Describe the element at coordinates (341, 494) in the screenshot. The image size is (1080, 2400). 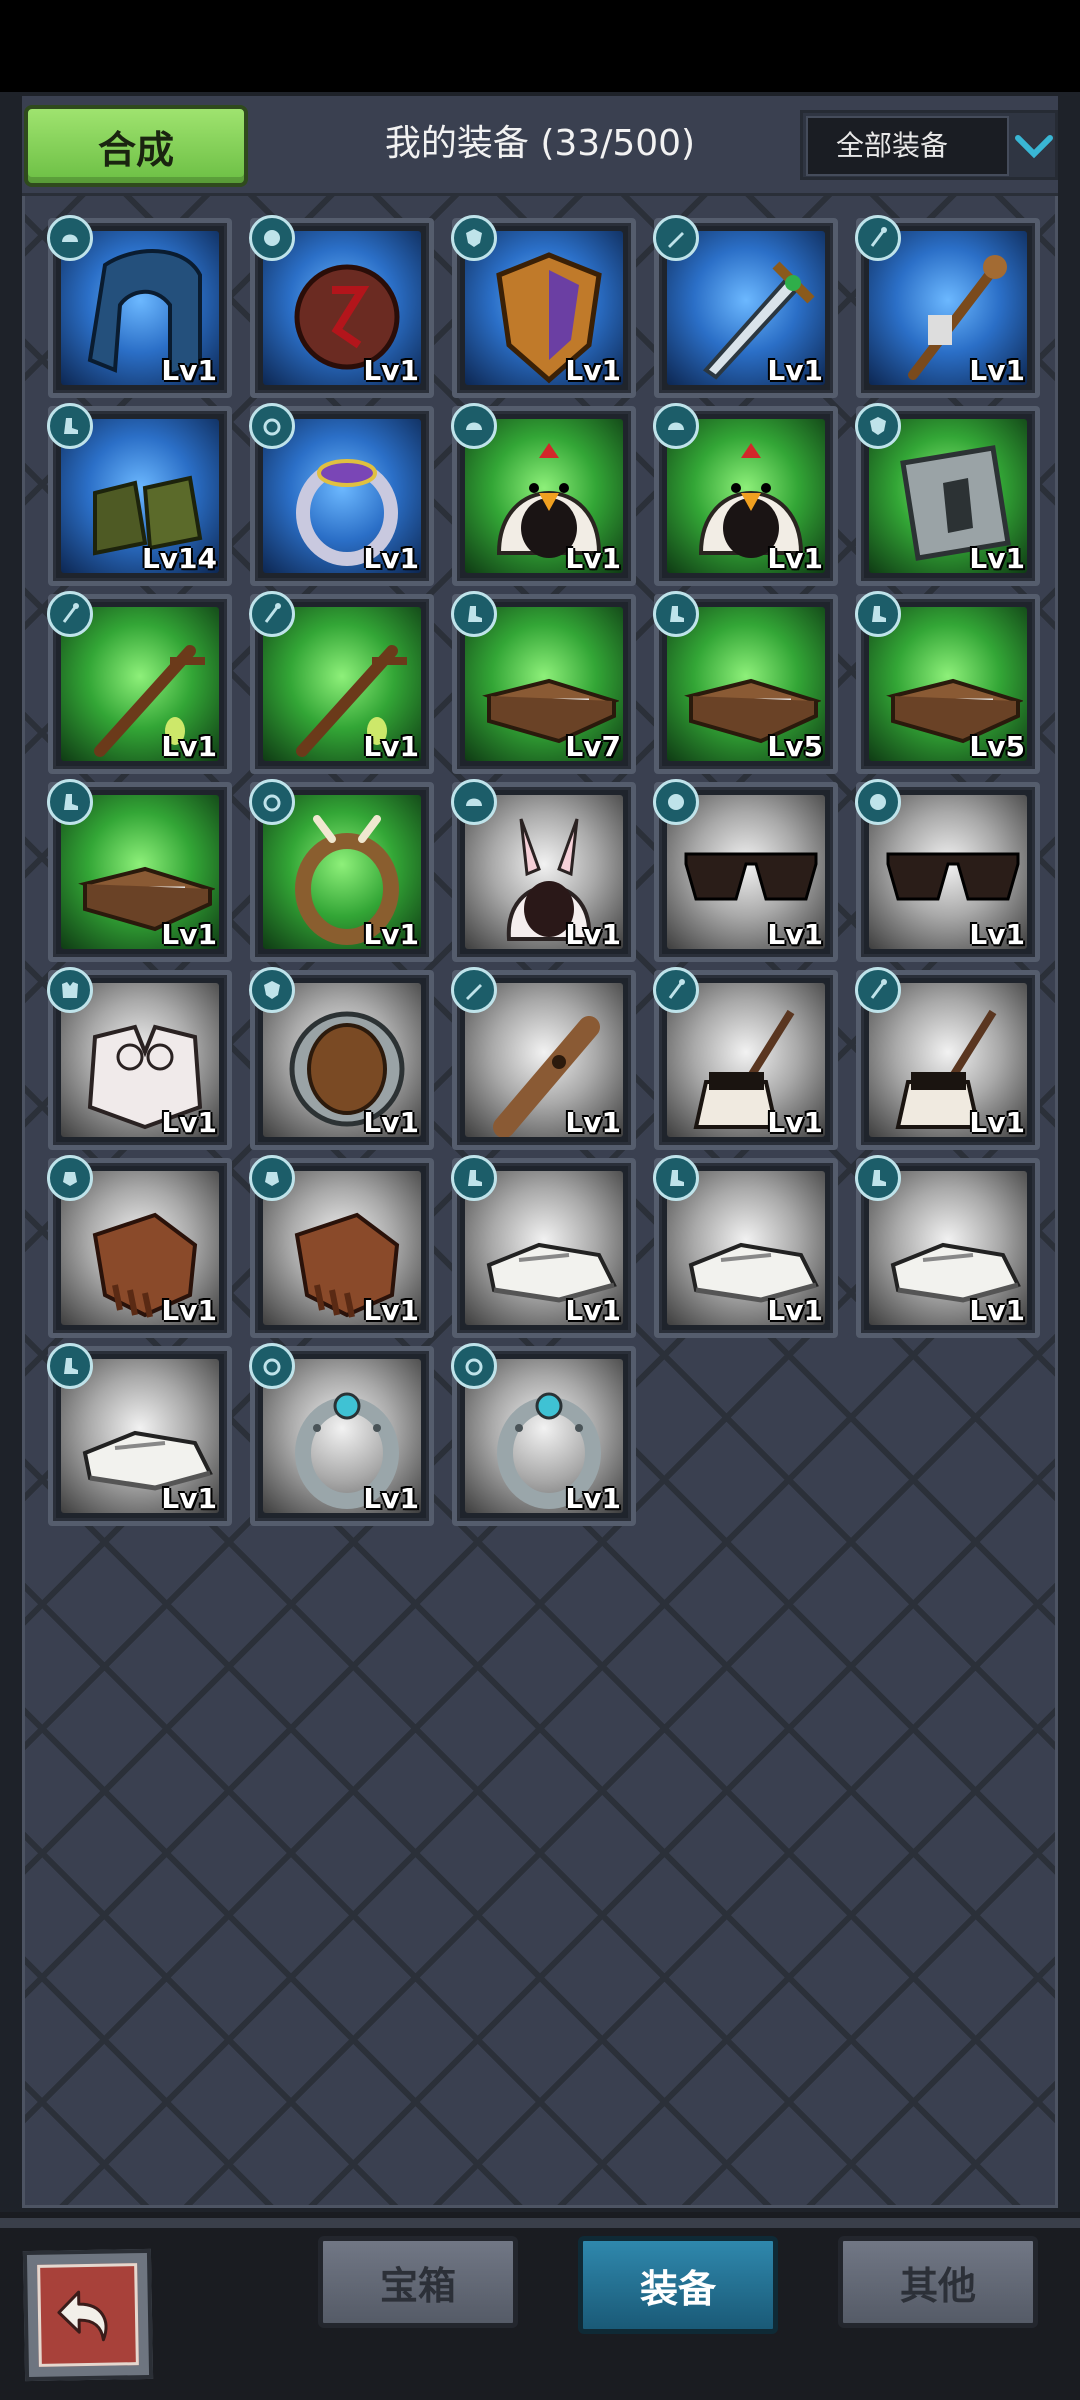
I see `equipment-slot-ring: Lv1` at that location.